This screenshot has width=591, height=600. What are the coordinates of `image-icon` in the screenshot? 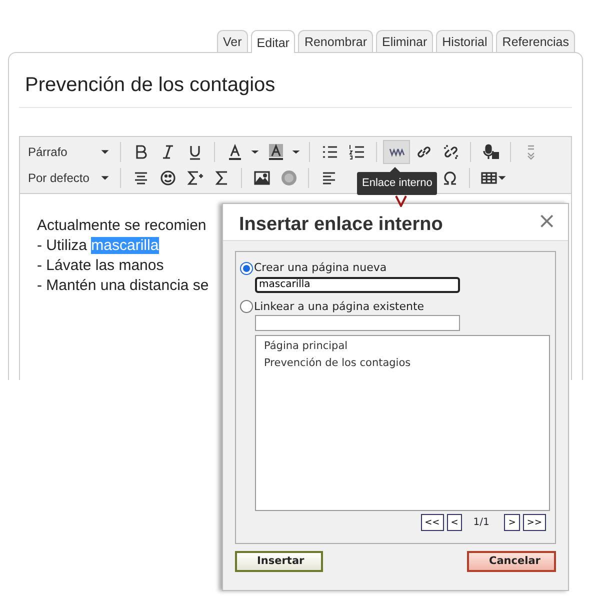 It's located at (262, 178).